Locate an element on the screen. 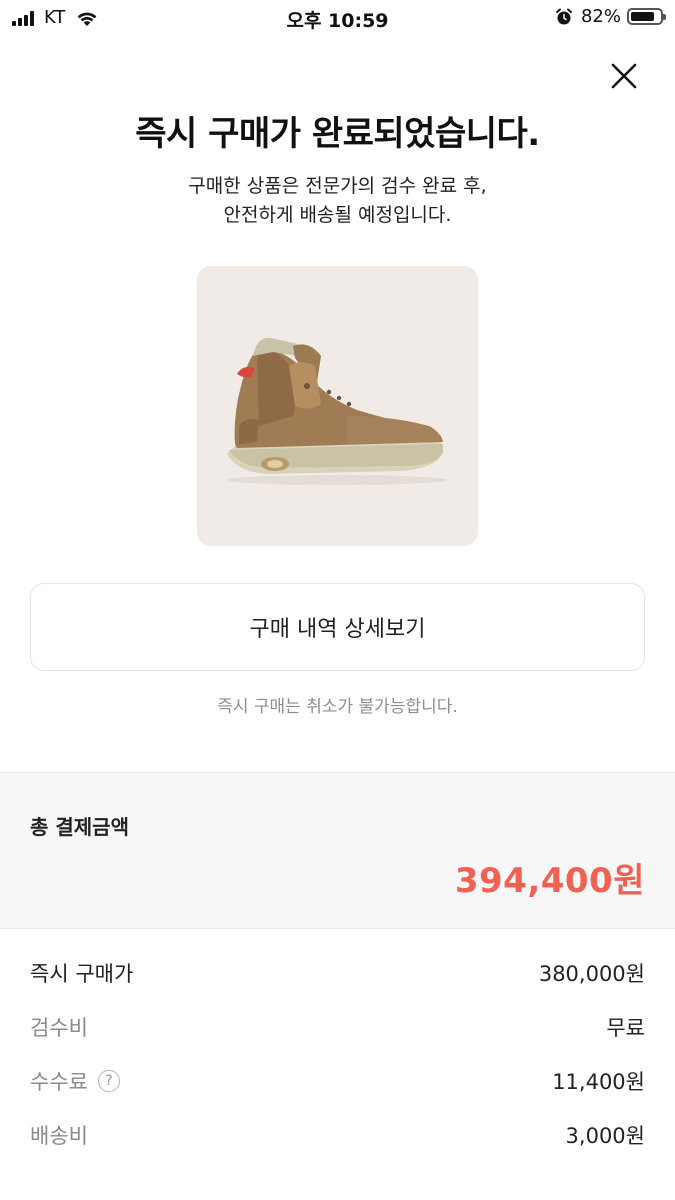 The image size is (675, 1200). breakdown-row-buy-price: 즉시 구매가 380,000원 is located at coordinates (337, 985).